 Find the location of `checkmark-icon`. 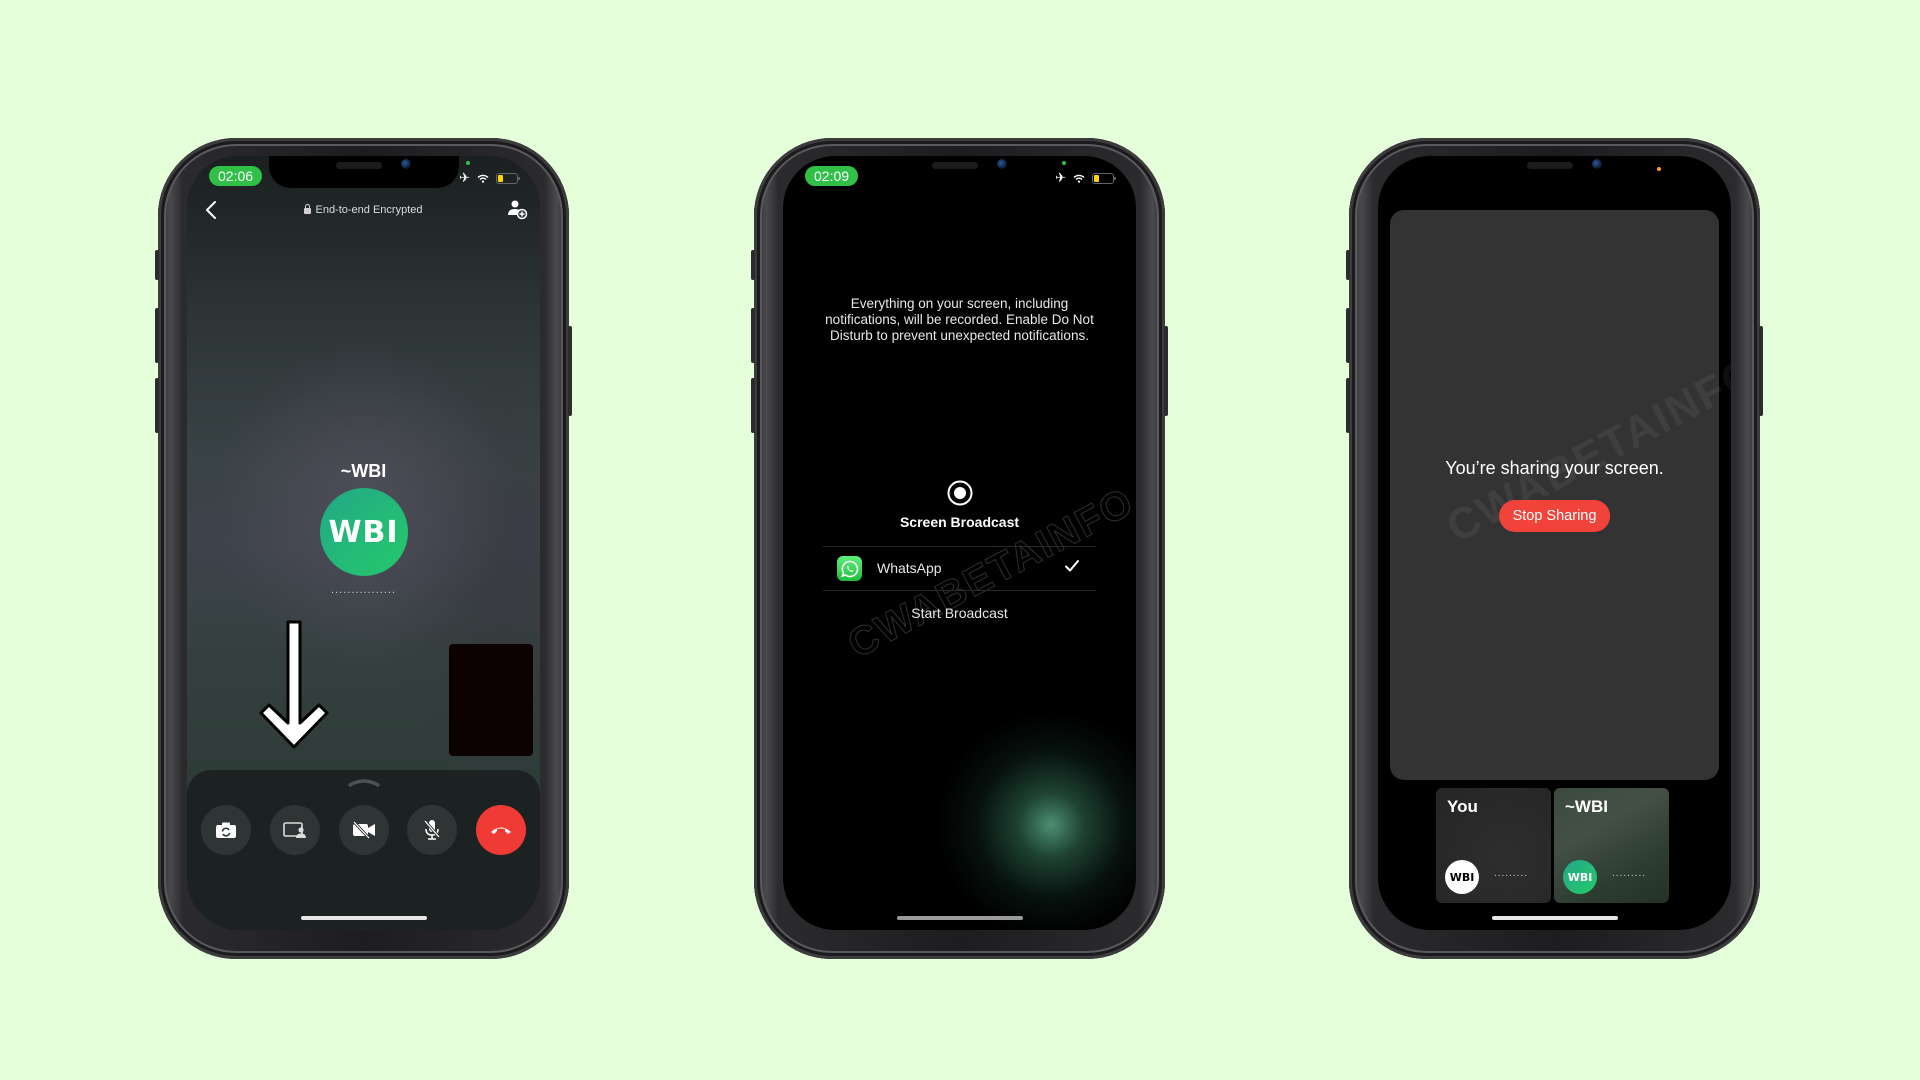

checkmark-icon is located at coordinates (1072, 566).